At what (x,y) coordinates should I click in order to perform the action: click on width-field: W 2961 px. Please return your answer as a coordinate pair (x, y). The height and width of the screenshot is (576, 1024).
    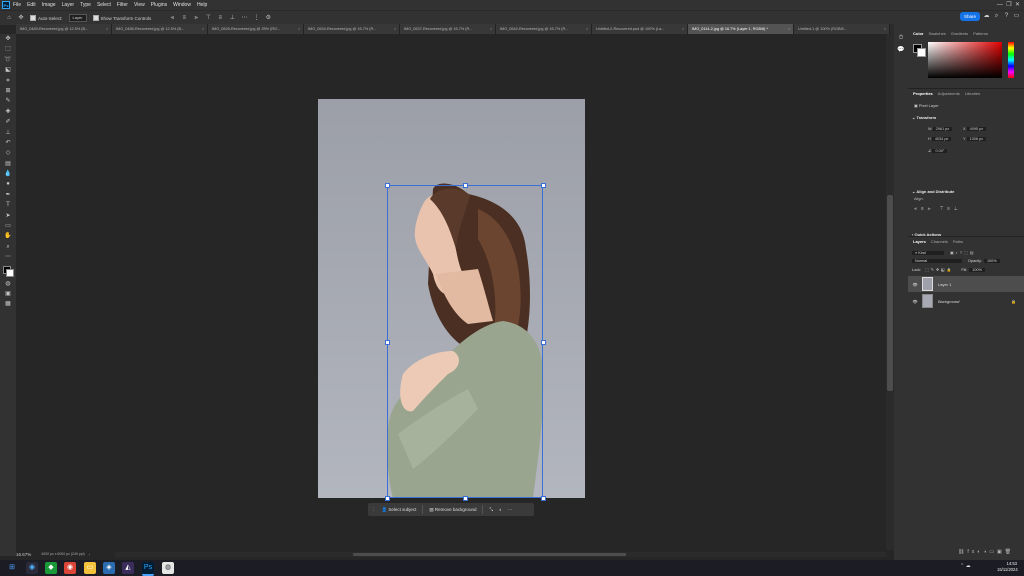
    Looking at the image, I should click on (940, 129).